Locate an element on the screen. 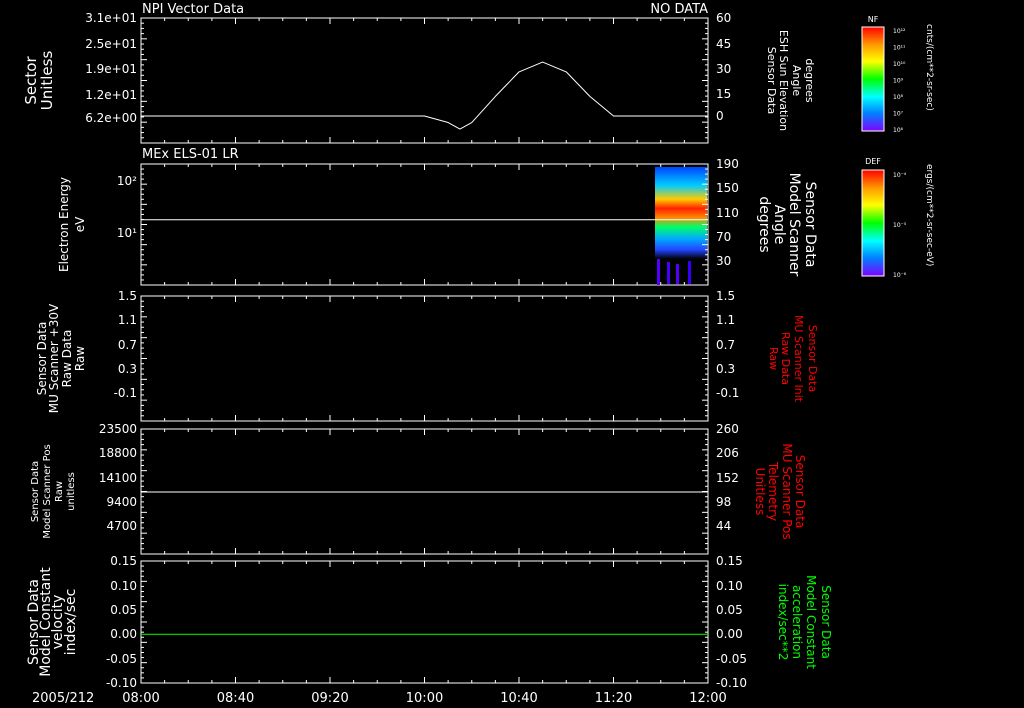 The image size is (1024, 708). x-tick-label: 08:40 is located at coordinates (235, 698).